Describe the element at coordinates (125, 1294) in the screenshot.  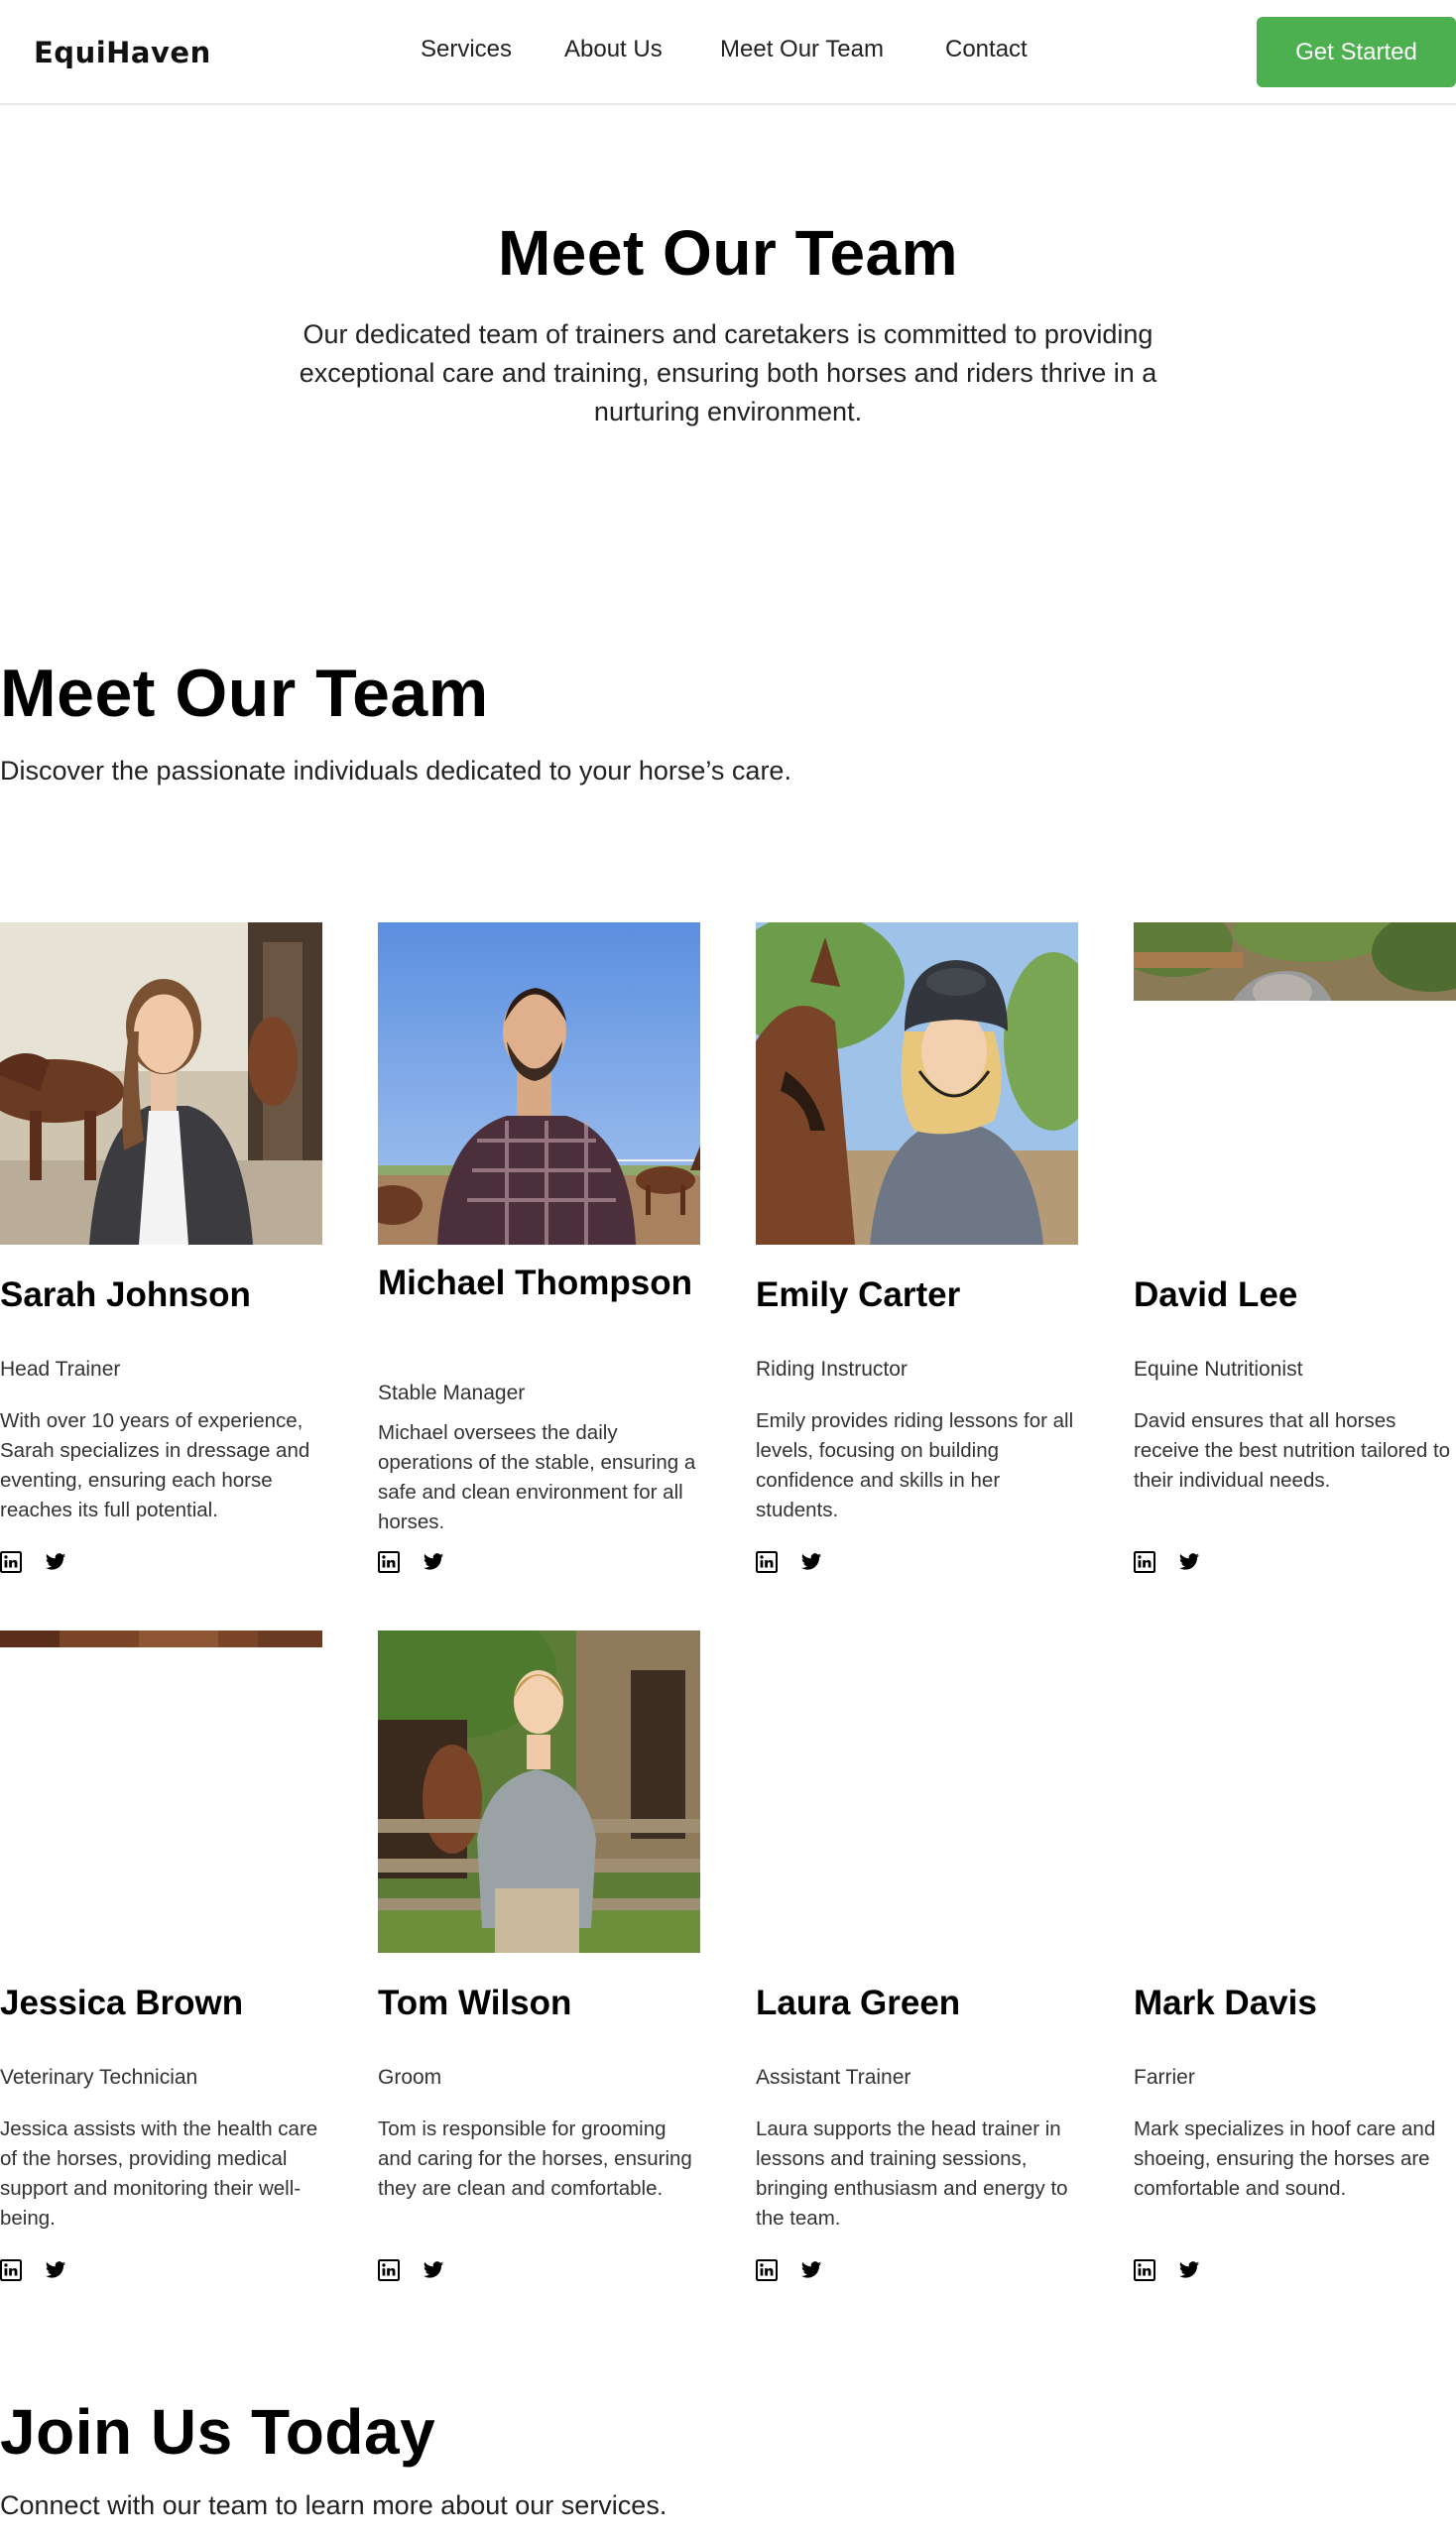
I see `member-name: Sarah Johnson` at that location.